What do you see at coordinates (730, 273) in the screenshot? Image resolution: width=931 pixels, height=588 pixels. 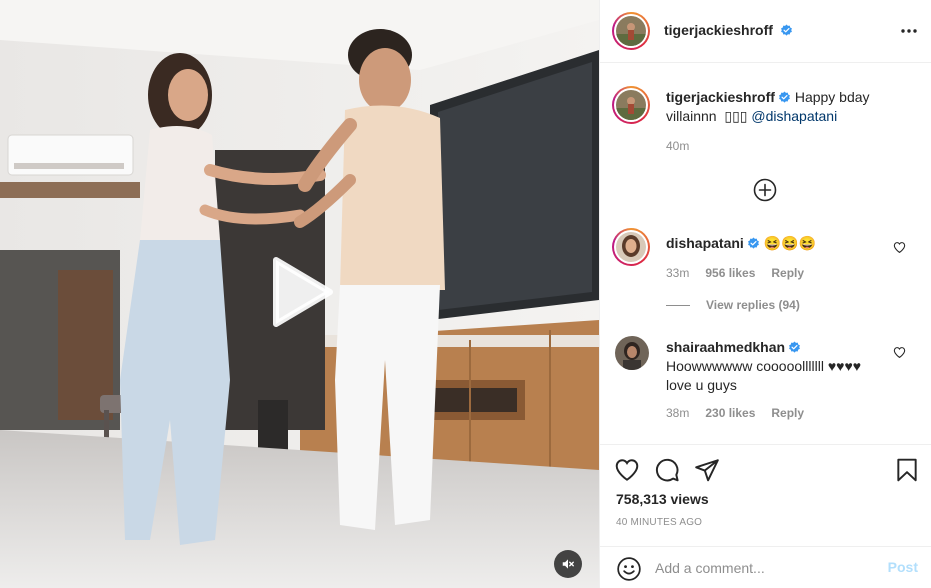 I see `comment-likes: 956 likes` at bounding box center [730, 273].